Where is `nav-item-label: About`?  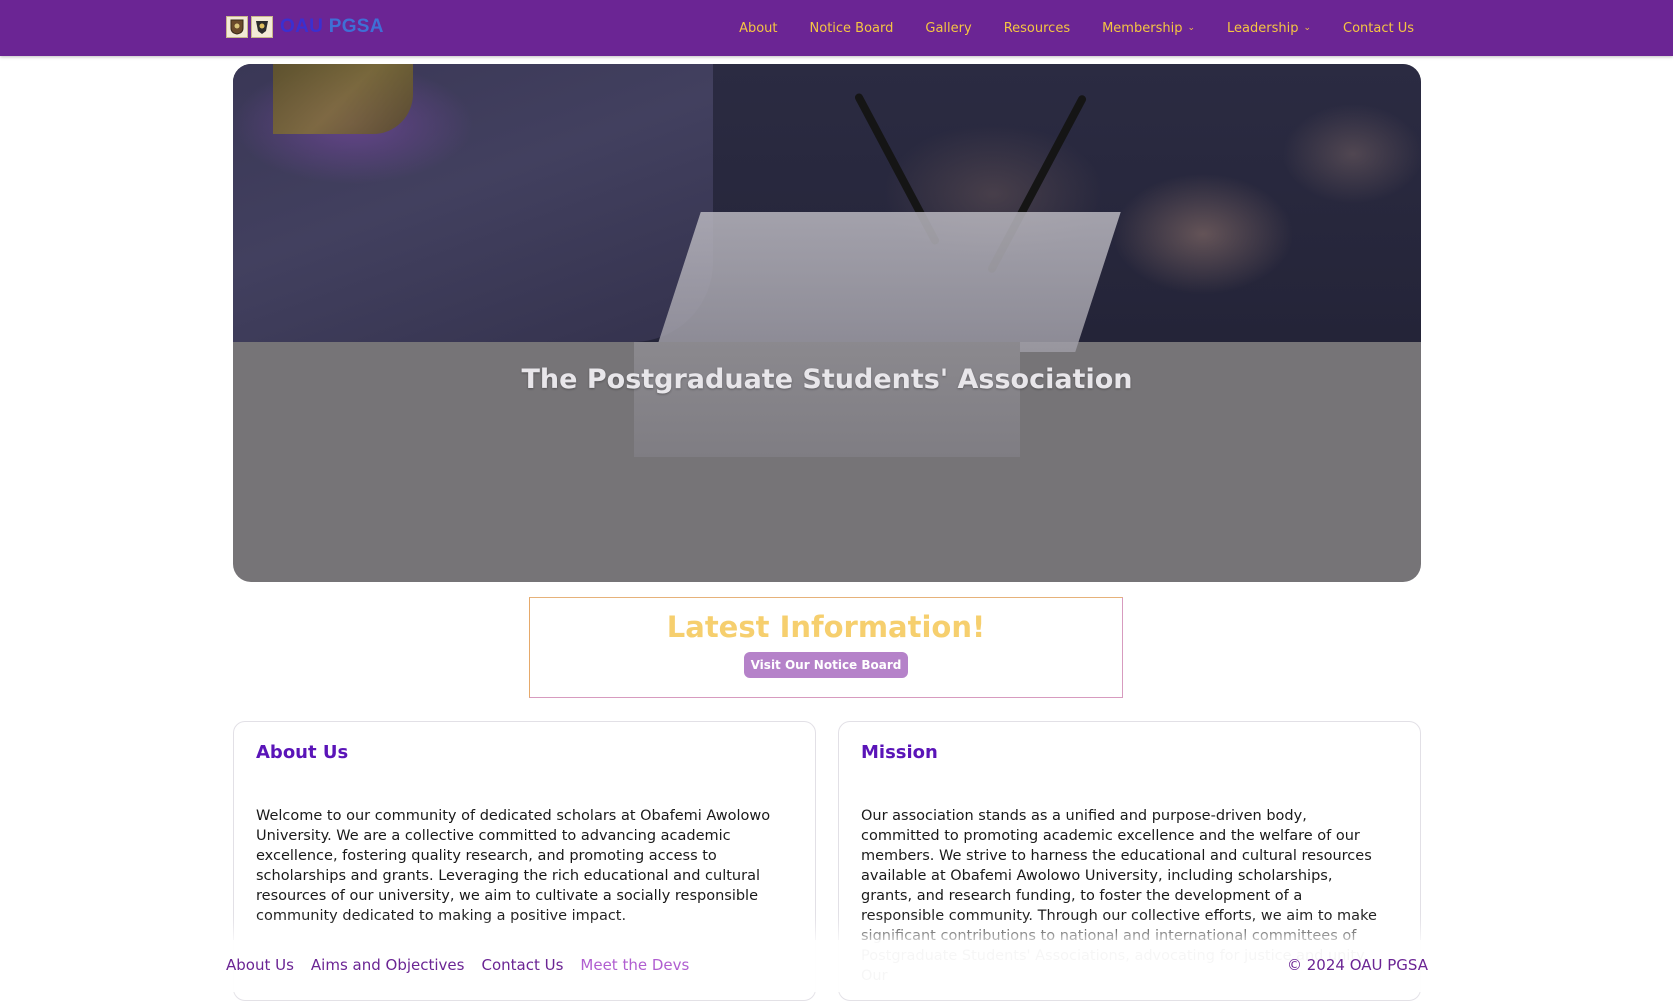 nav-item-label: About is located at coordinates (758, 28).